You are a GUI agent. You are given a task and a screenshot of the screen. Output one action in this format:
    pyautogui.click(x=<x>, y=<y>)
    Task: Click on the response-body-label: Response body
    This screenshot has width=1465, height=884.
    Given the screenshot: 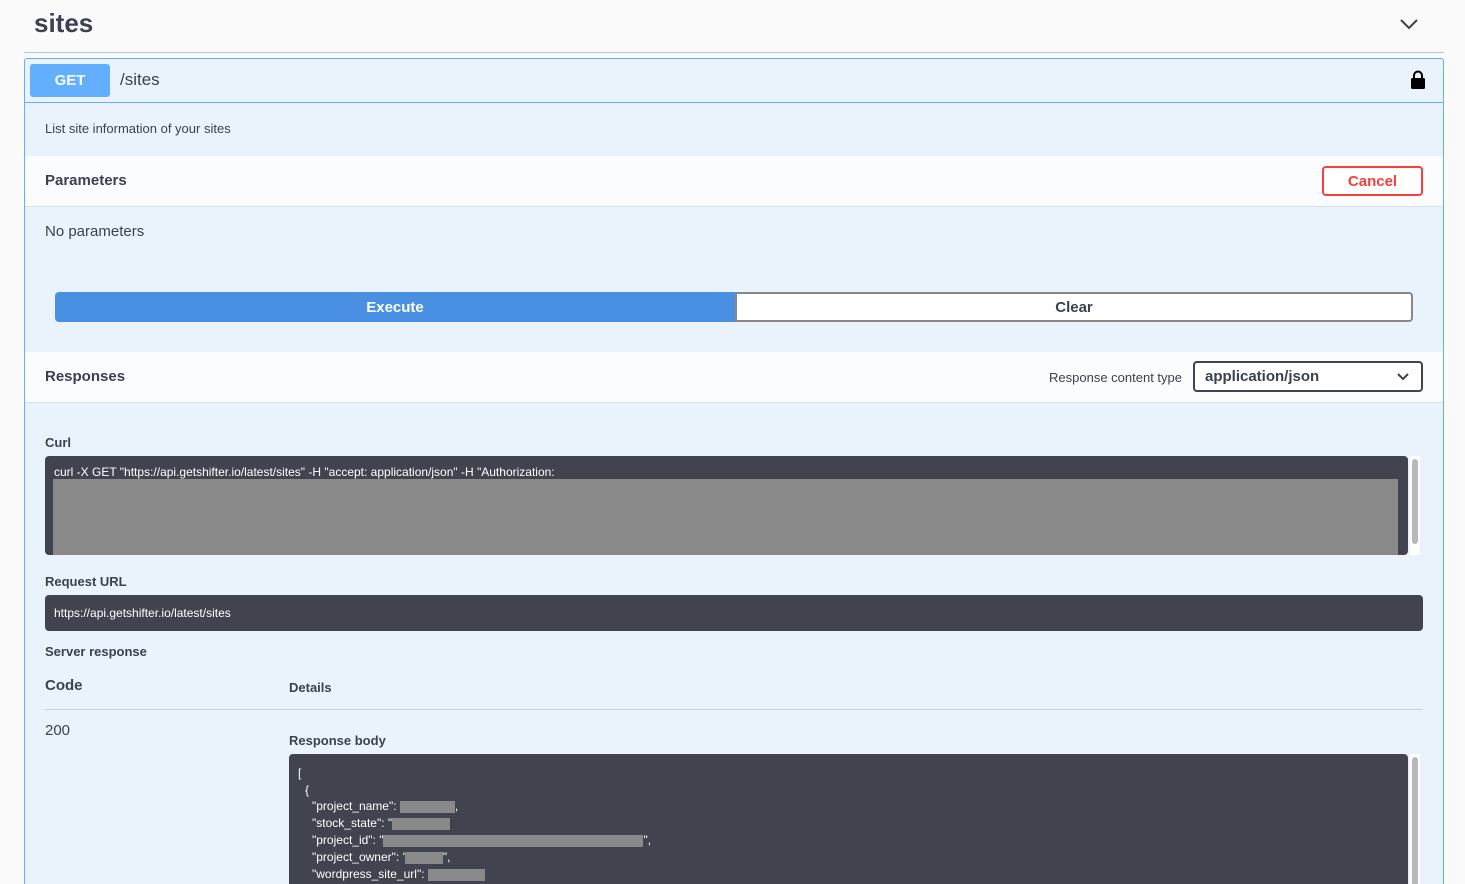 What is the action you would take?
    pyautogui.click(x=337, y=740)
    